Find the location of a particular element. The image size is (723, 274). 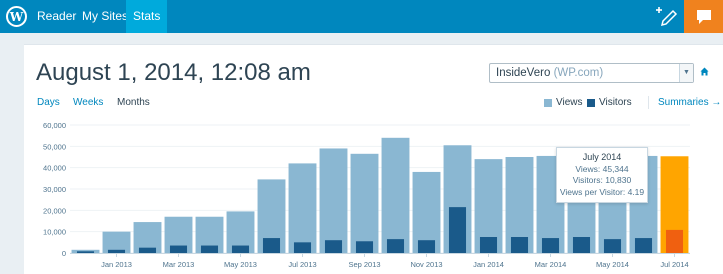

tooltip-title: July 2014 is located at coordinates (602, 157).